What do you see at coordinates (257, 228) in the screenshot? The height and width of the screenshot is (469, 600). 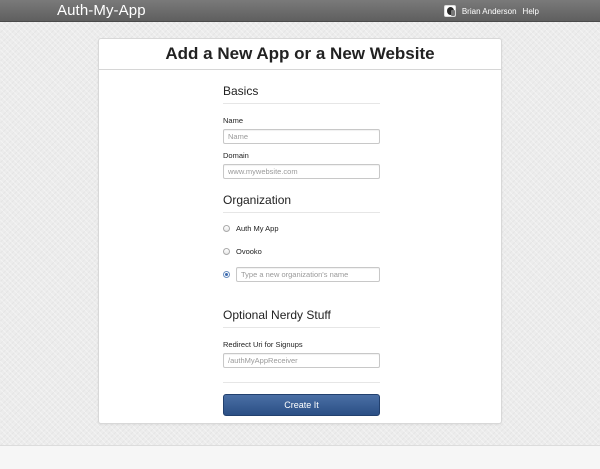 I see `org-option-label: Auth My App` at bounding box center [257, 228].